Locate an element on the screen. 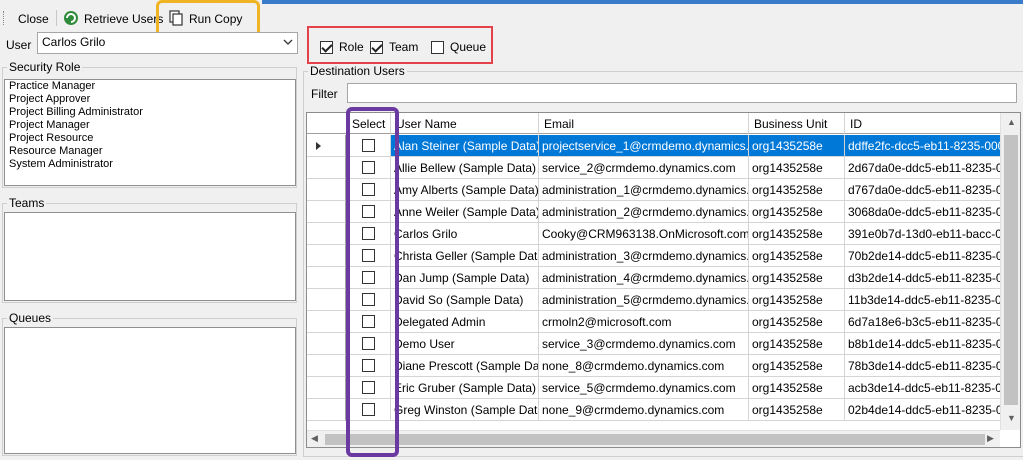 This screenshot has height=460, width=1023. security-role-item: System Administrator is located at coordinates (150, 164).